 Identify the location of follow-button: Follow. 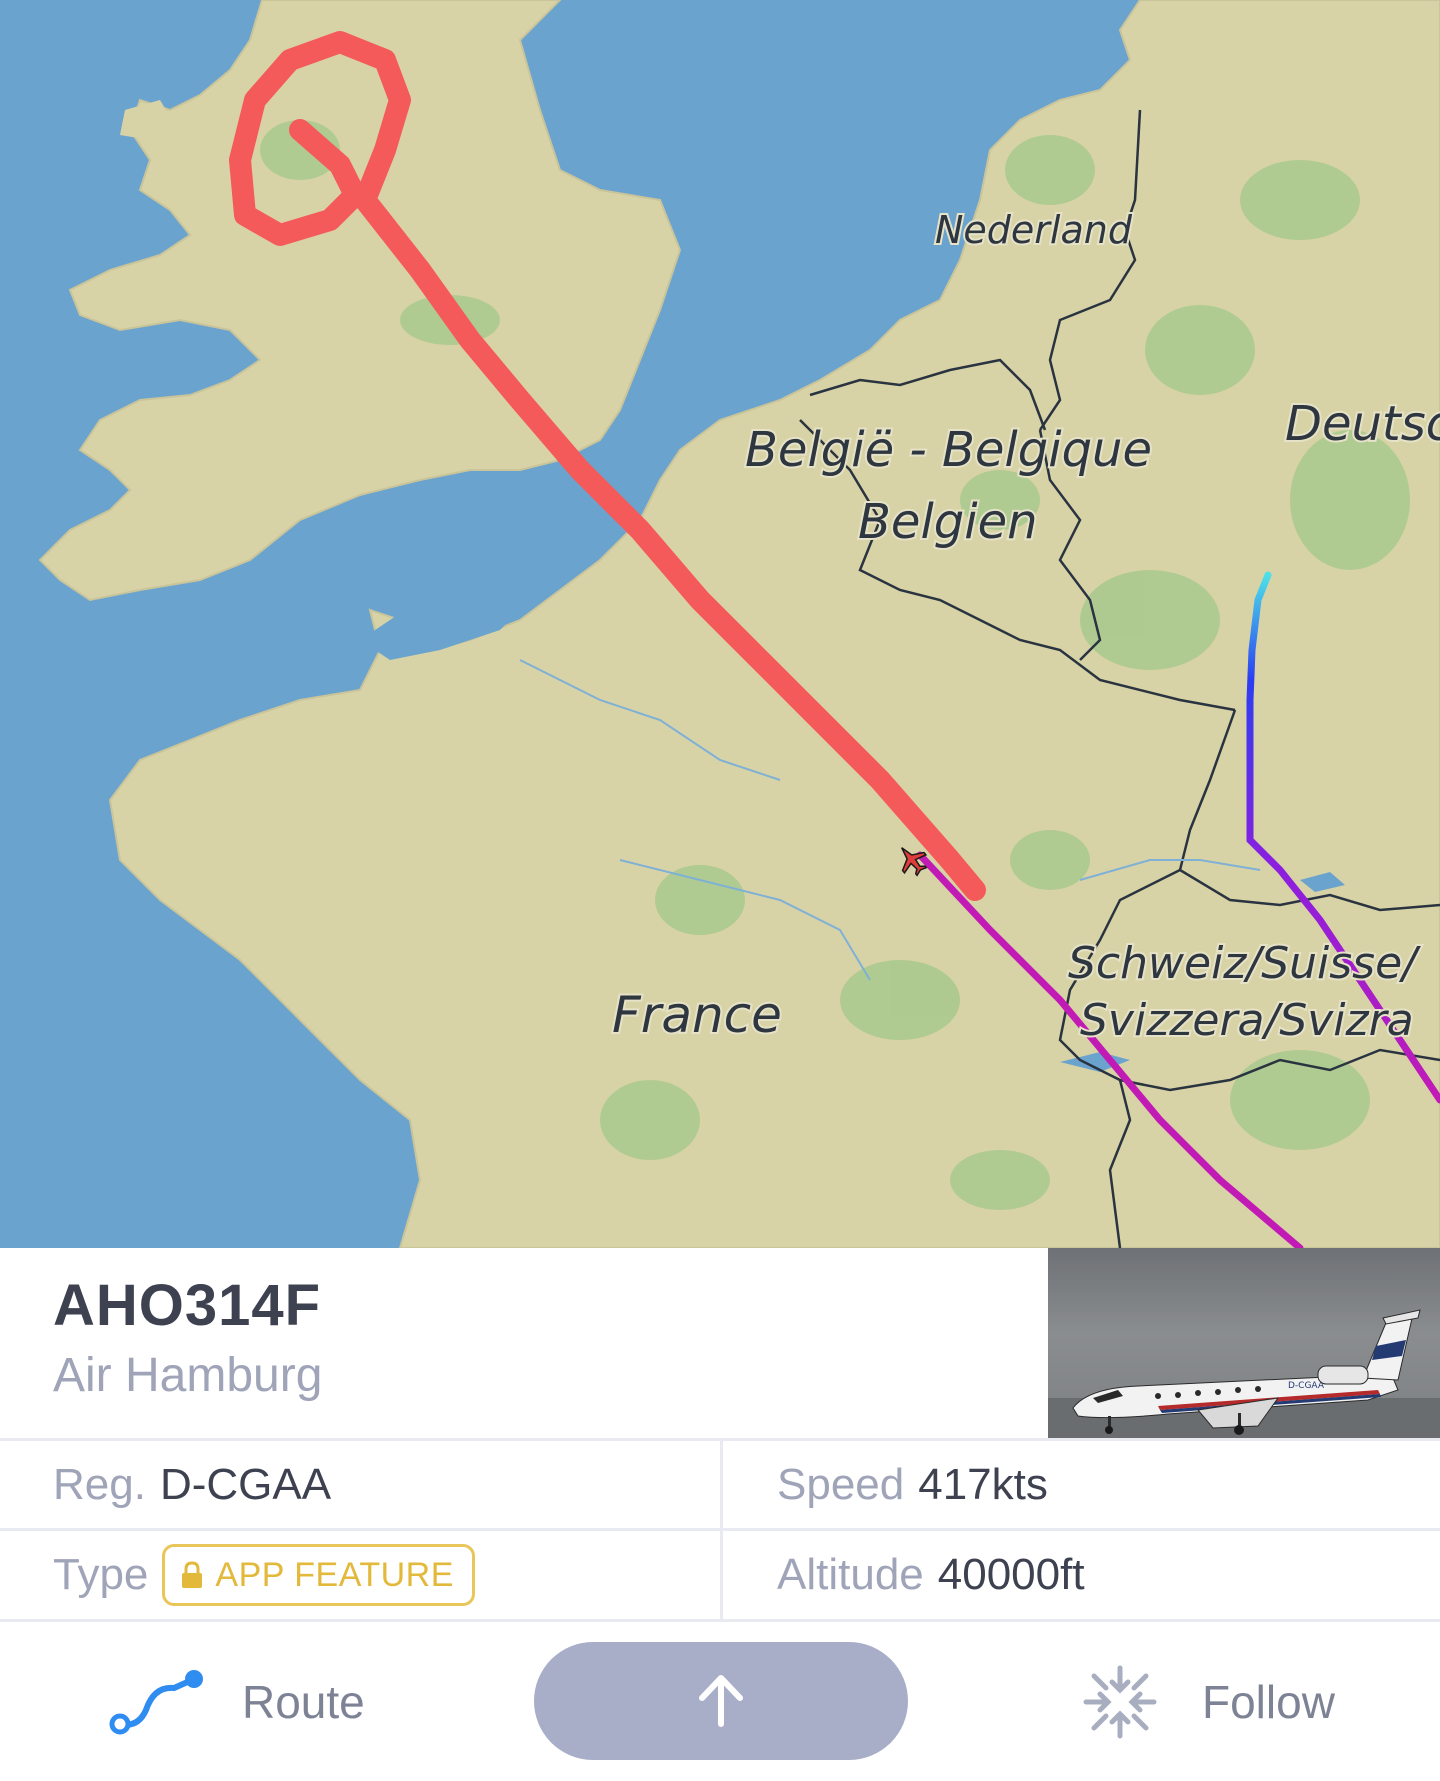
(1207, 1702).